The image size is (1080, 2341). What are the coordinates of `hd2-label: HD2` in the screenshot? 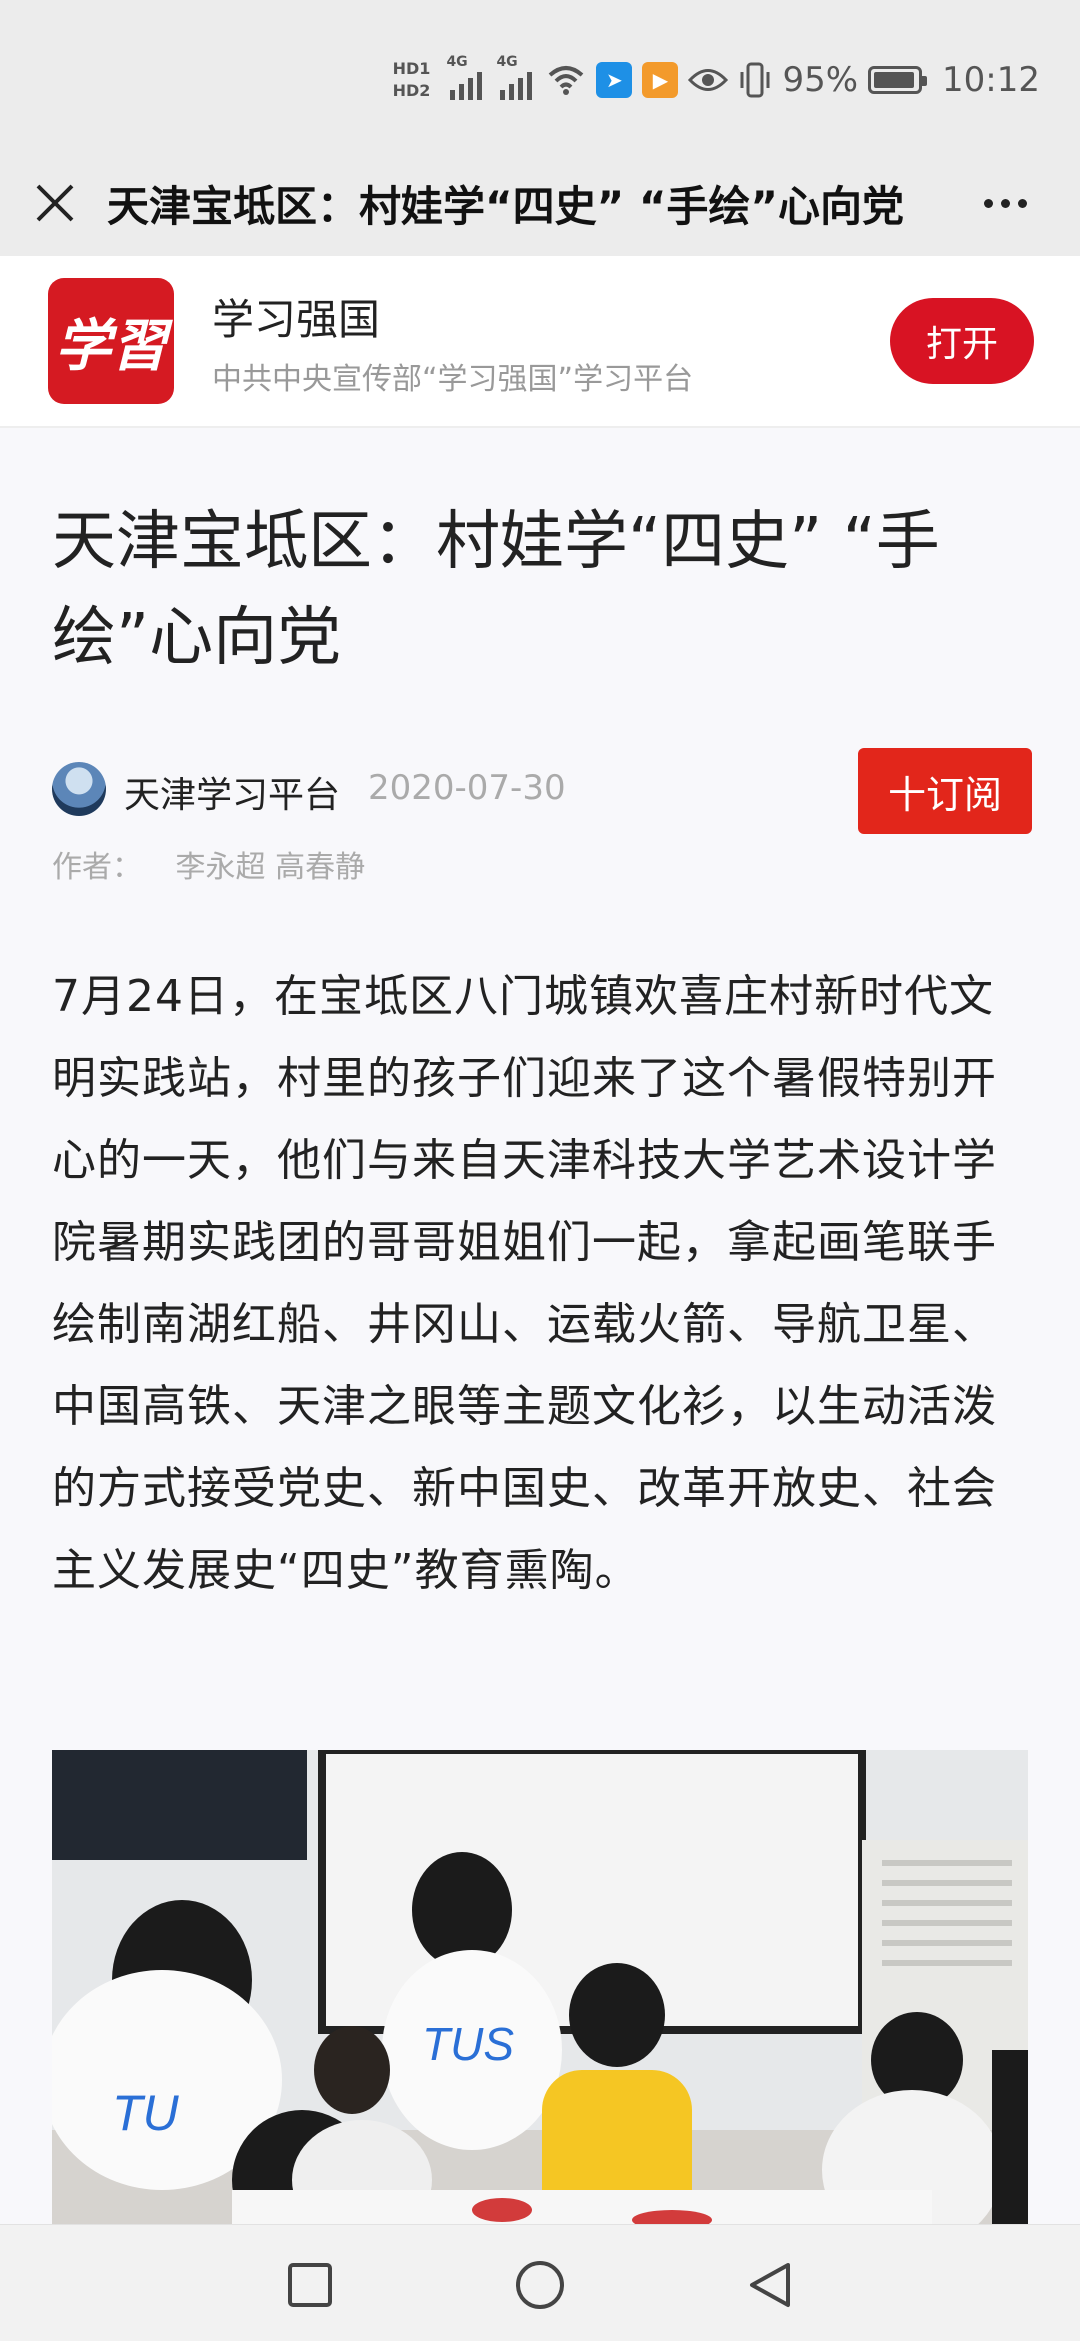 It's located at (411, 90).